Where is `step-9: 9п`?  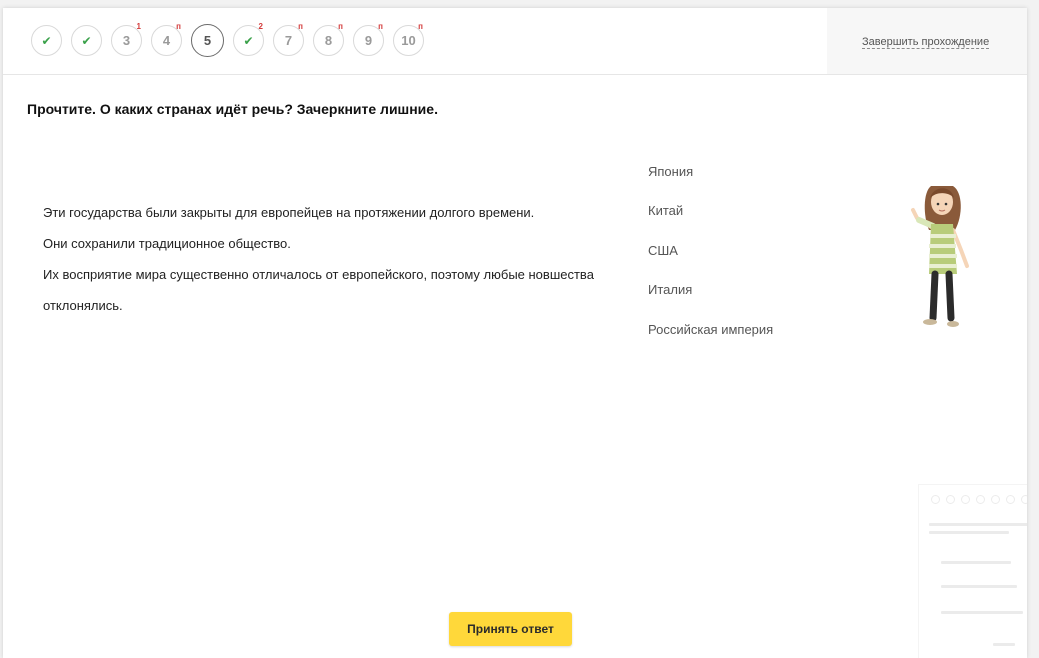 step-9: 9п is located at coordinates (368, 39).